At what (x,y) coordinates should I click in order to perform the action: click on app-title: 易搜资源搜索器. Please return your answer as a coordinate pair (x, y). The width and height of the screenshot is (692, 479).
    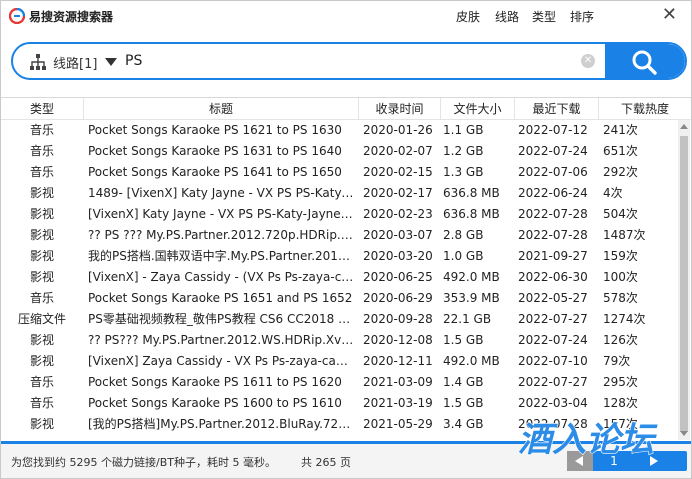
    Looking at the image, I should click on (71, 17).